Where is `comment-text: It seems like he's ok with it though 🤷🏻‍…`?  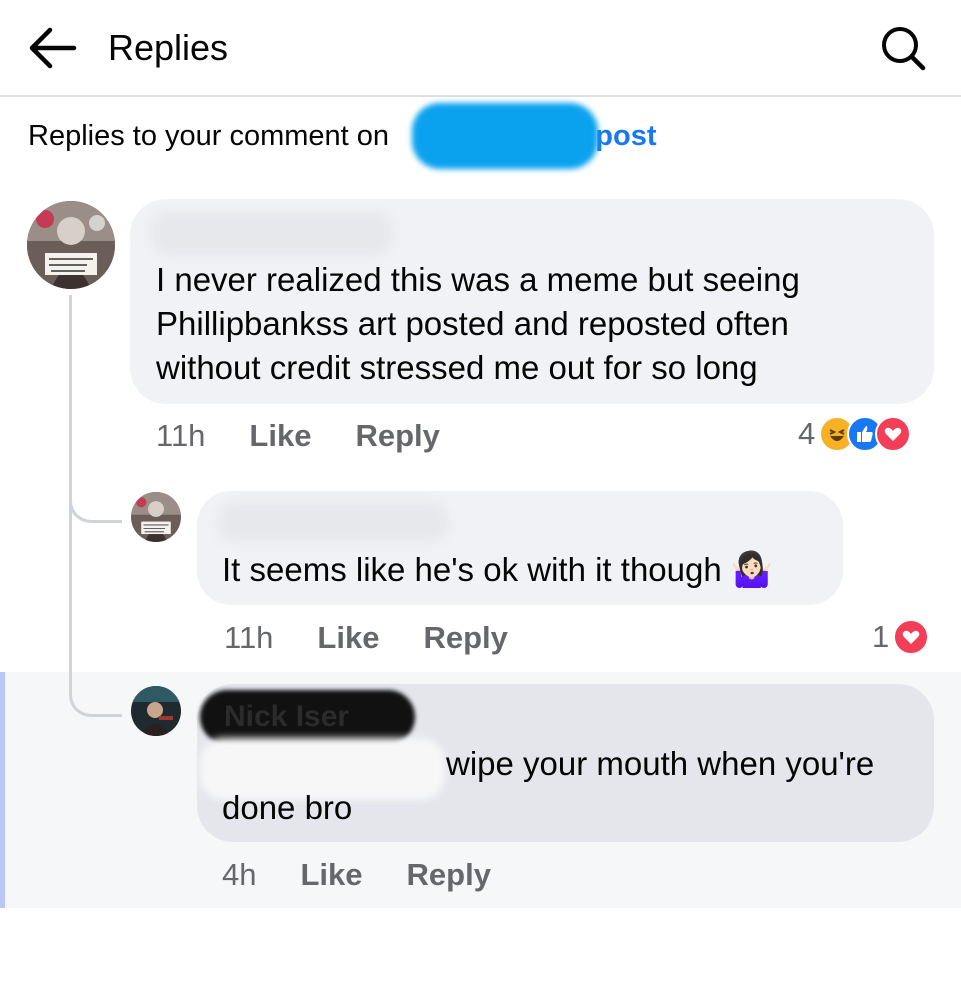
comment-text: It seems like he's ok with it though 🤷🏻‍… is located at coordinates (497, 570).